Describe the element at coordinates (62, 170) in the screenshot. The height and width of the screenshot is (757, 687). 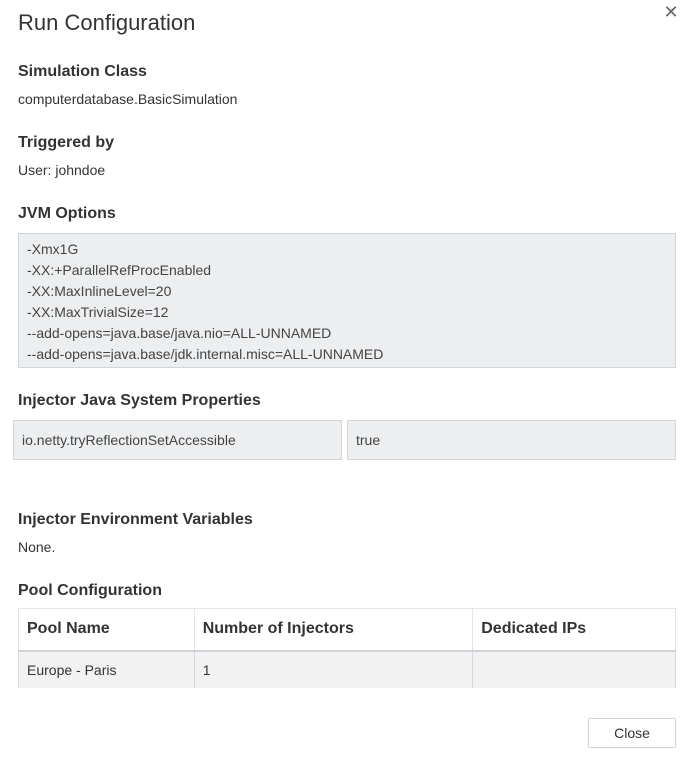
I see `triggered-by-value: User: johndoe` at that location.